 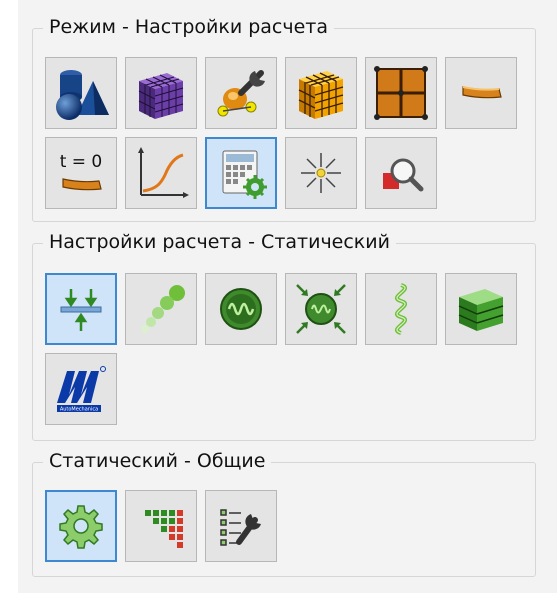 I want to click on geometry-primitives-icon, so click(x=82, y=95).